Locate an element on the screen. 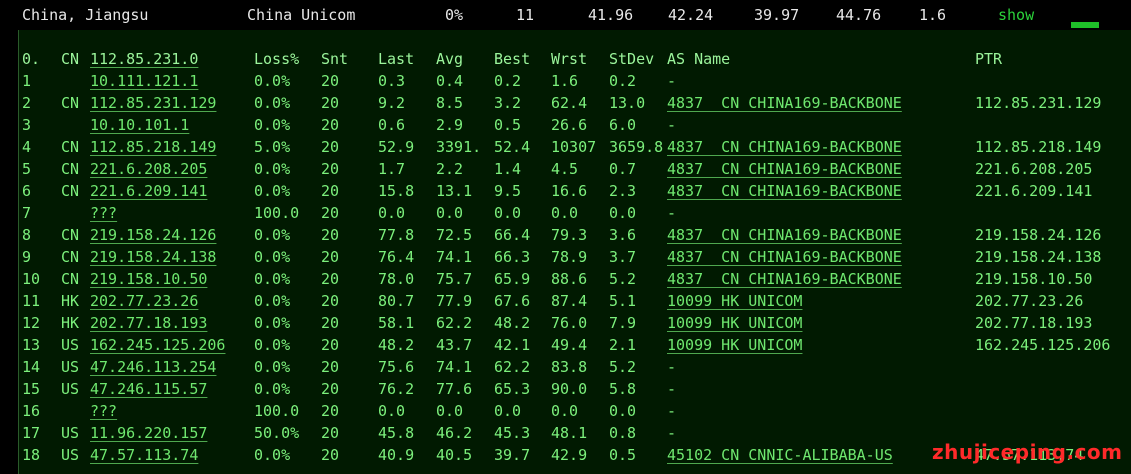 Image resolution: width=1131 pixels, height=474 pixels. hop-last: 45.8 is located at coordinates (396, 433).